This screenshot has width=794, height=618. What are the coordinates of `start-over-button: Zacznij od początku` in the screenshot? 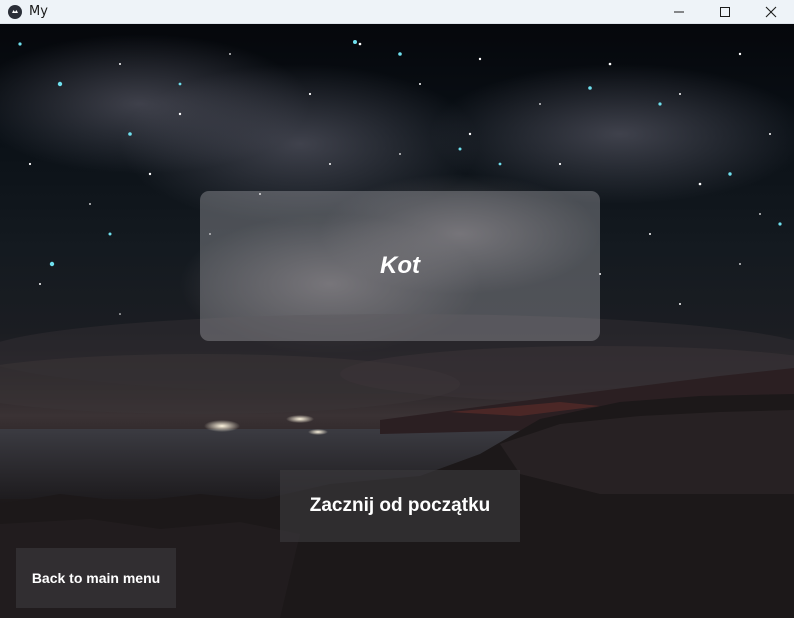 It's located at (400, 506).